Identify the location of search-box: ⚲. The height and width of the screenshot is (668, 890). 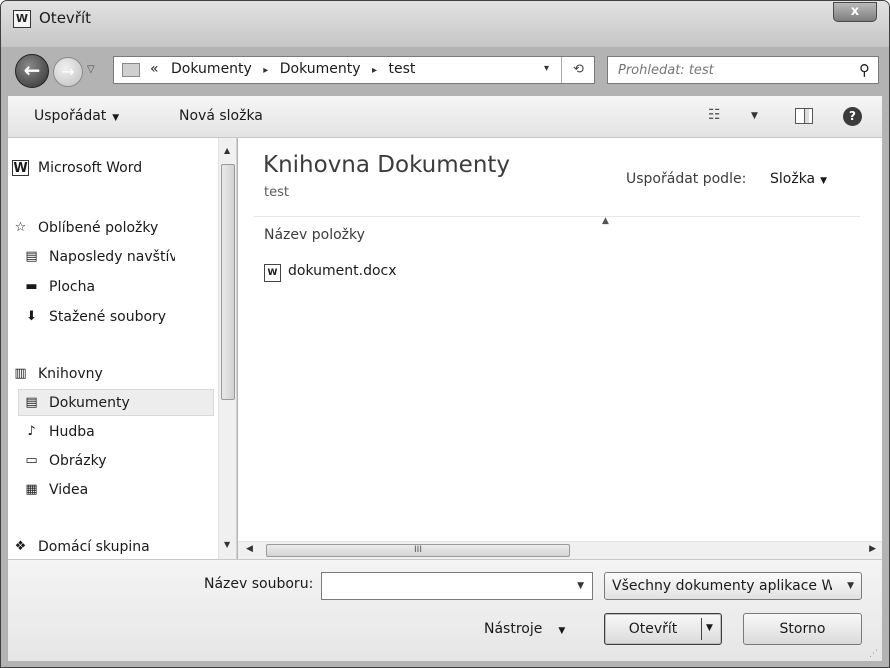
(743, 70).